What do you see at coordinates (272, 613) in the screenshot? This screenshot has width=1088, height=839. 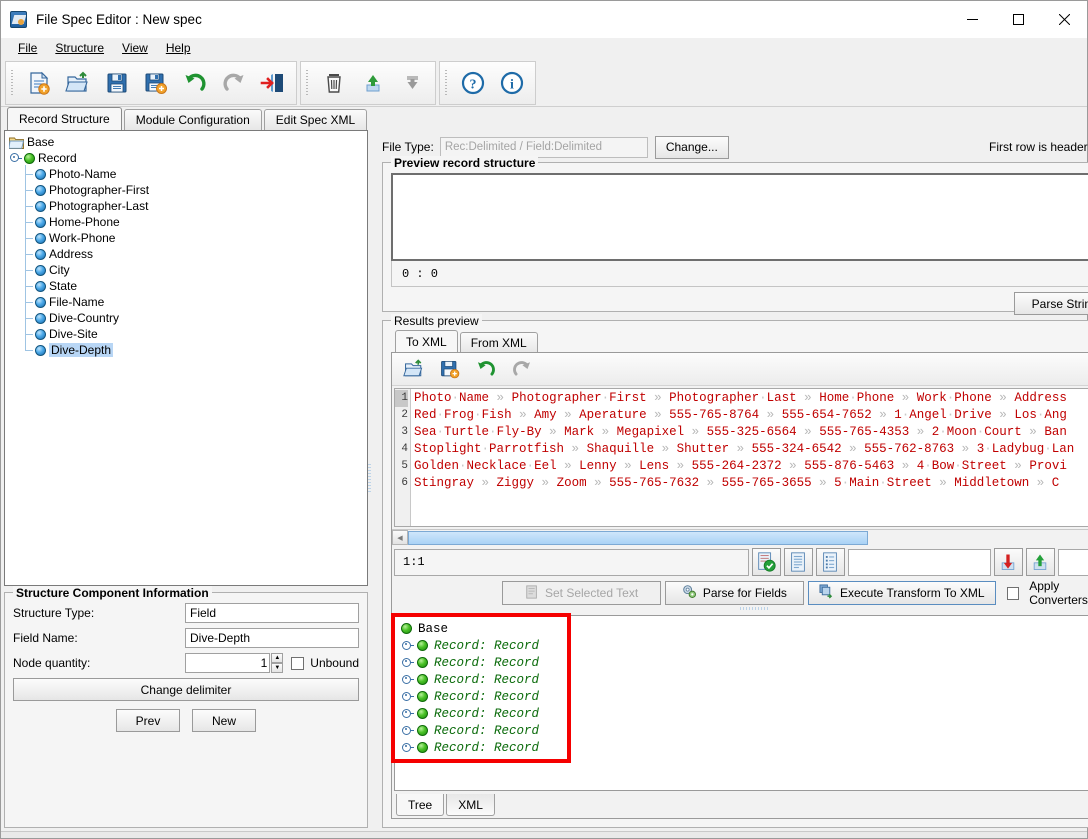 I see `structure-type-field: Field` at bounding box center [272, 613].